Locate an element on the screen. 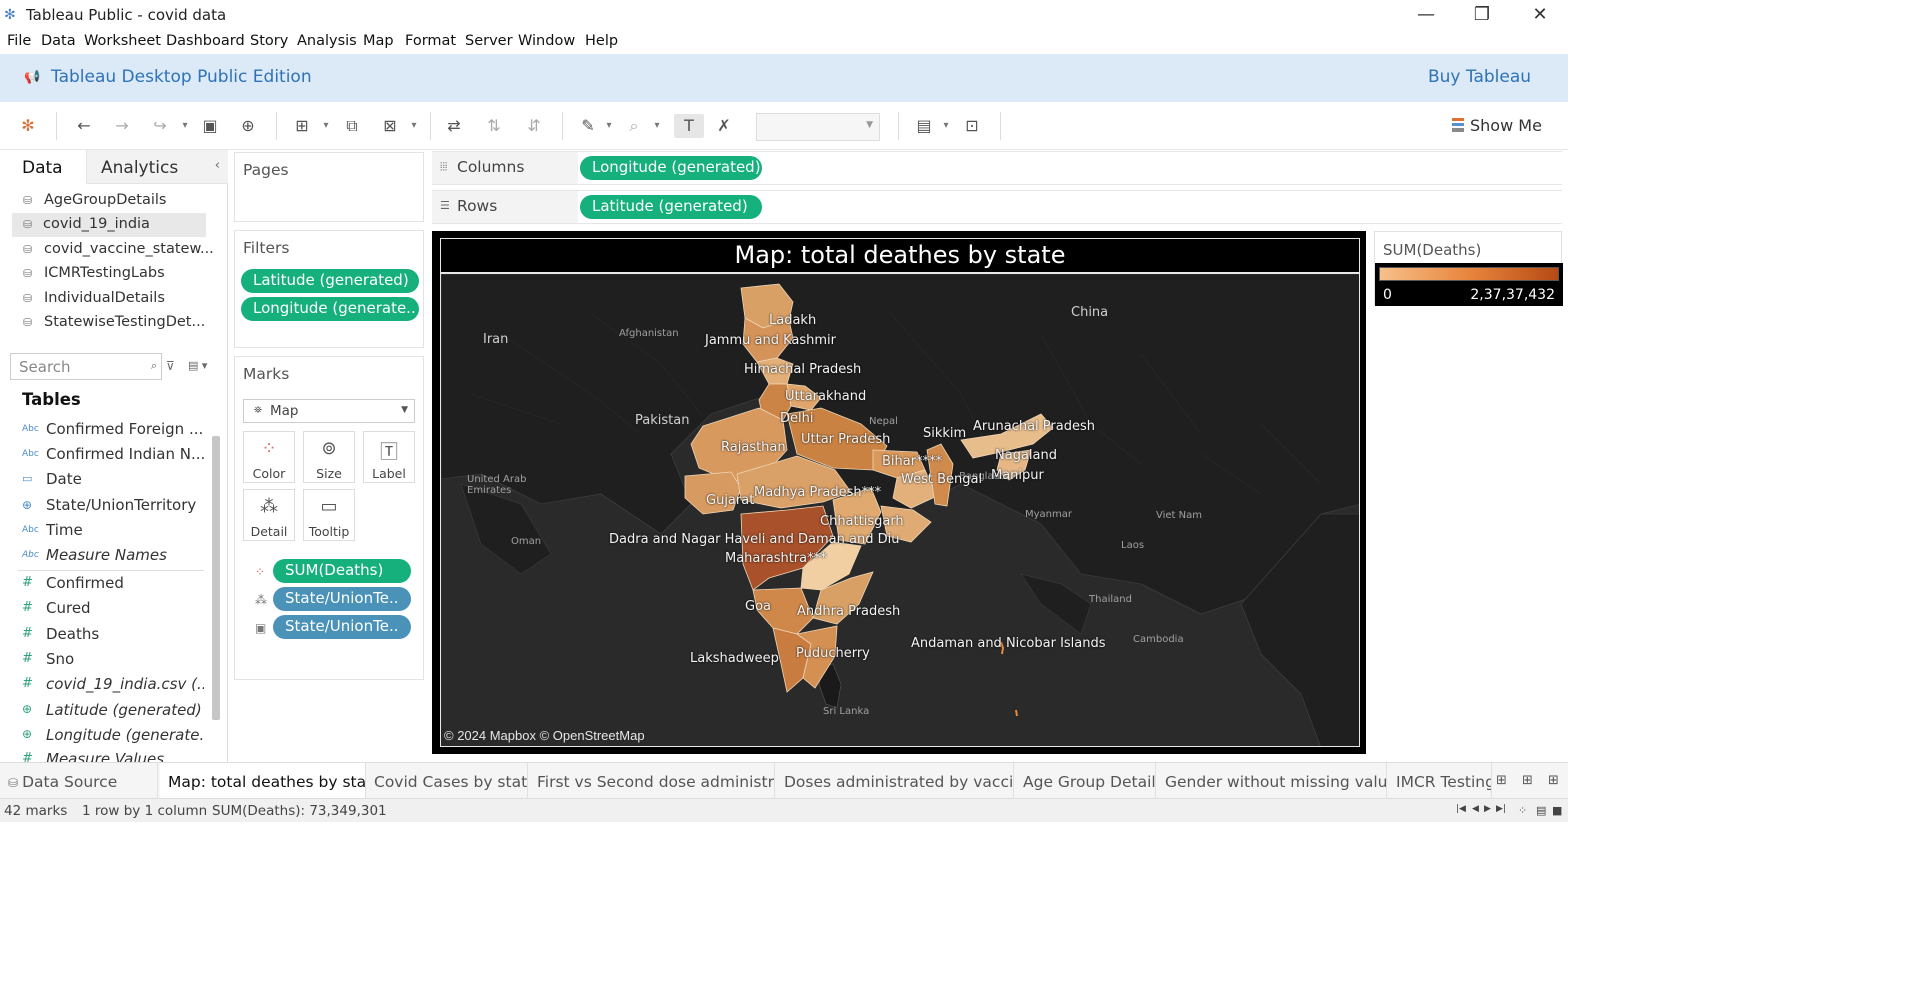 The width and height of the screenshot is (1918, 1006). group-dropdown-icon: ▾ is located at coordinates (657, 126).